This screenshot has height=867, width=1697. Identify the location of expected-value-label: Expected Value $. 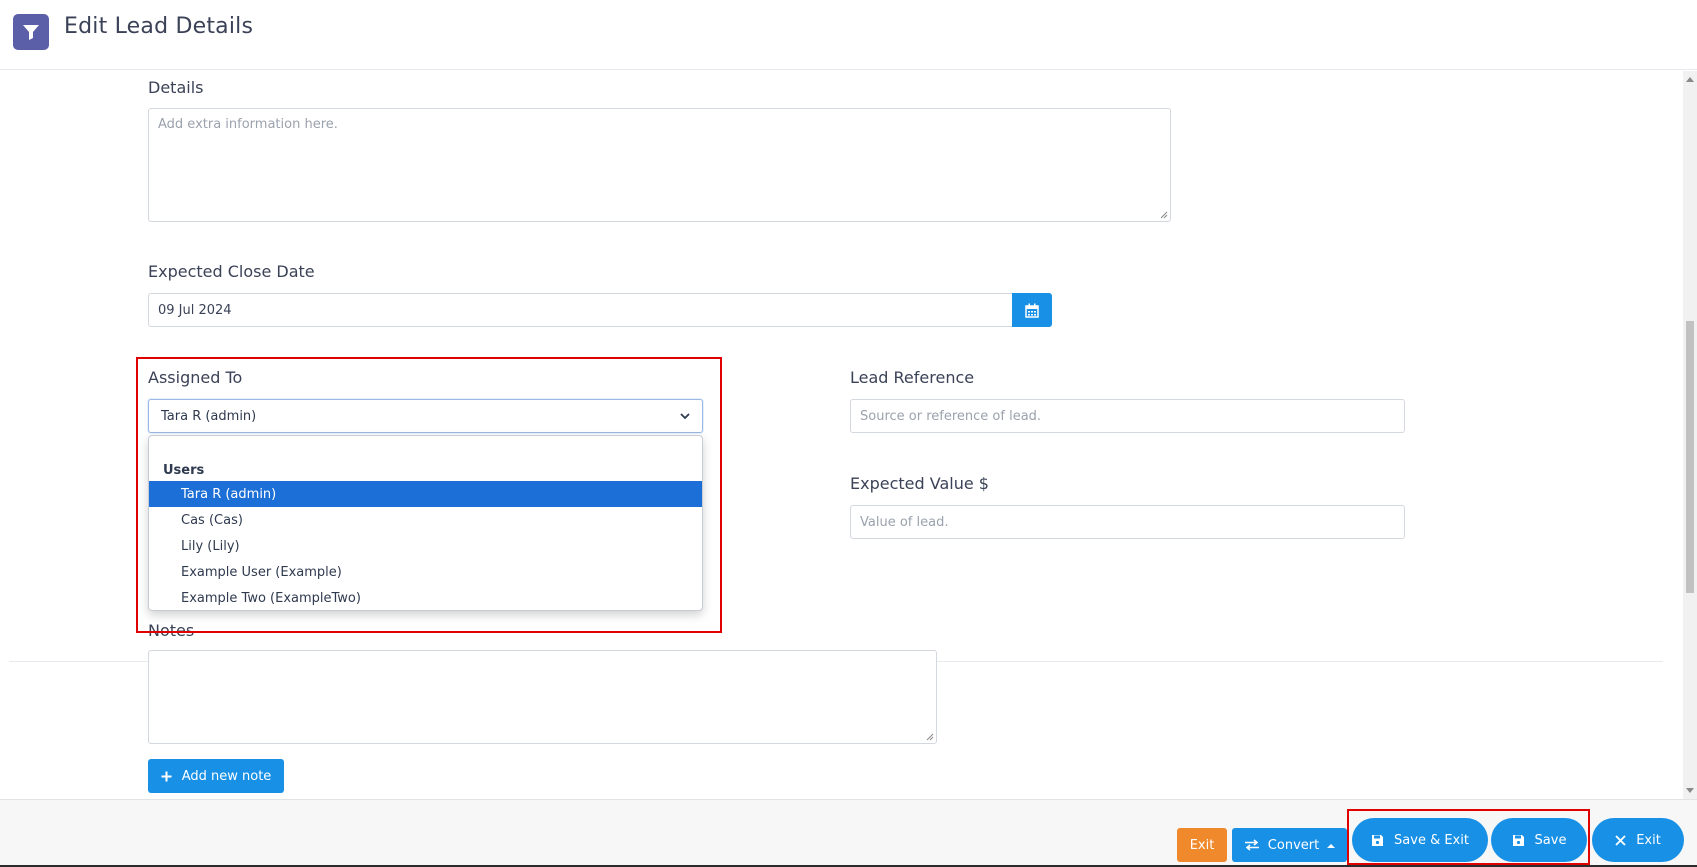
(919, 483).